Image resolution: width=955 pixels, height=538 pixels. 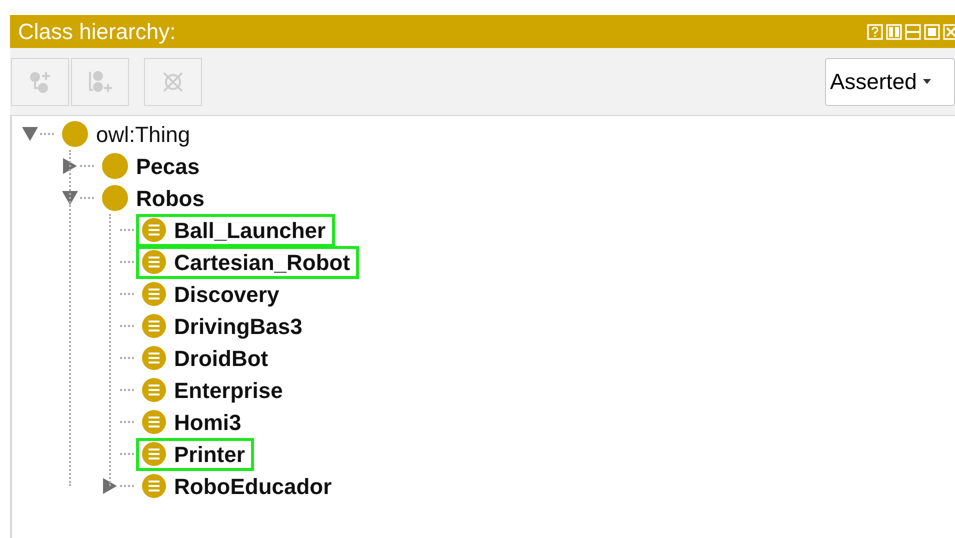 I want to click on tree-node: Cartesian_Robot, so click(x=248, y=262).